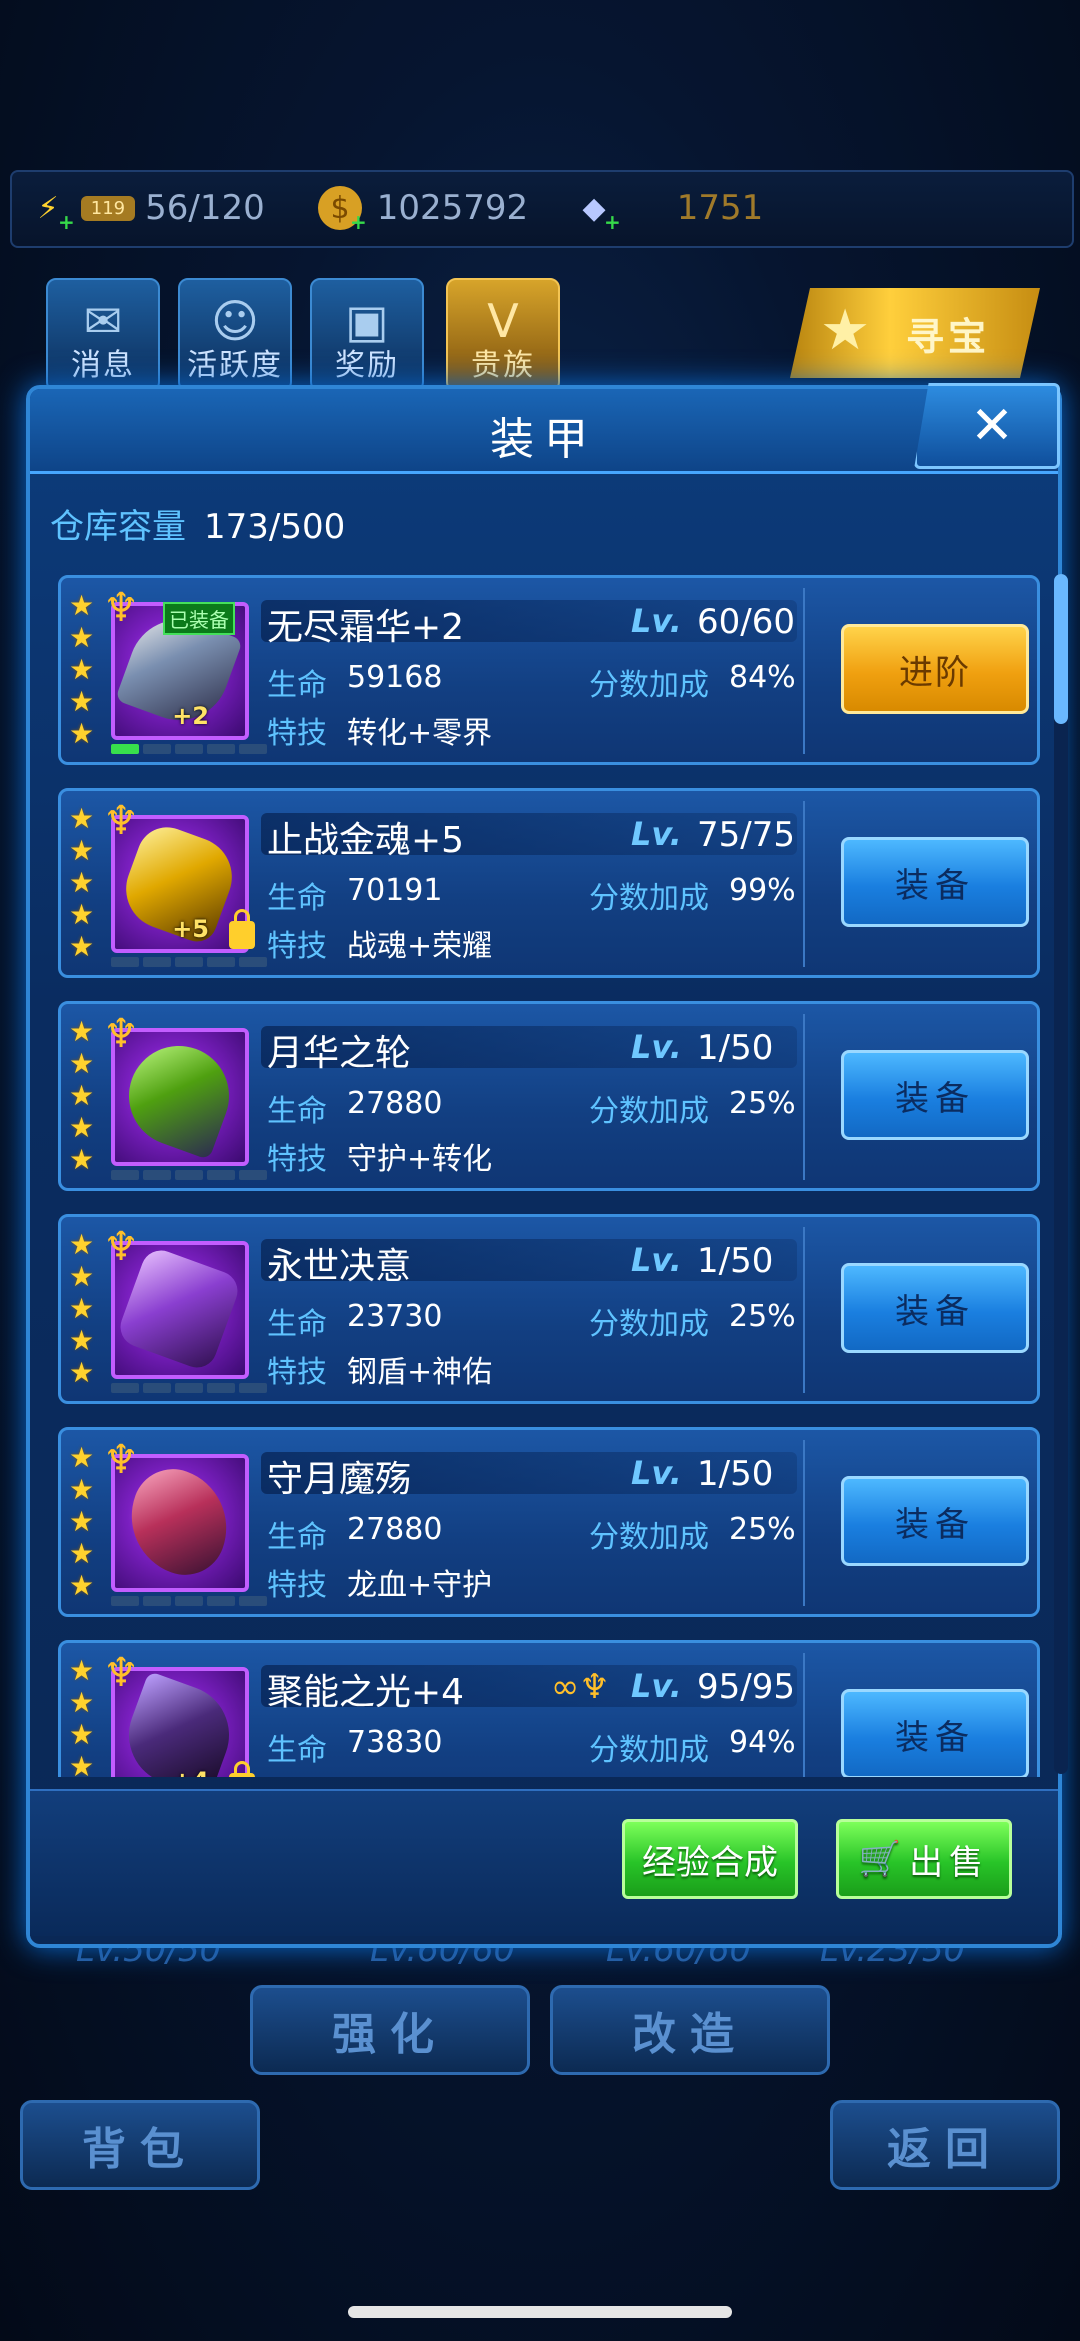  I want to click on home-indicator, so click(540, 2312).